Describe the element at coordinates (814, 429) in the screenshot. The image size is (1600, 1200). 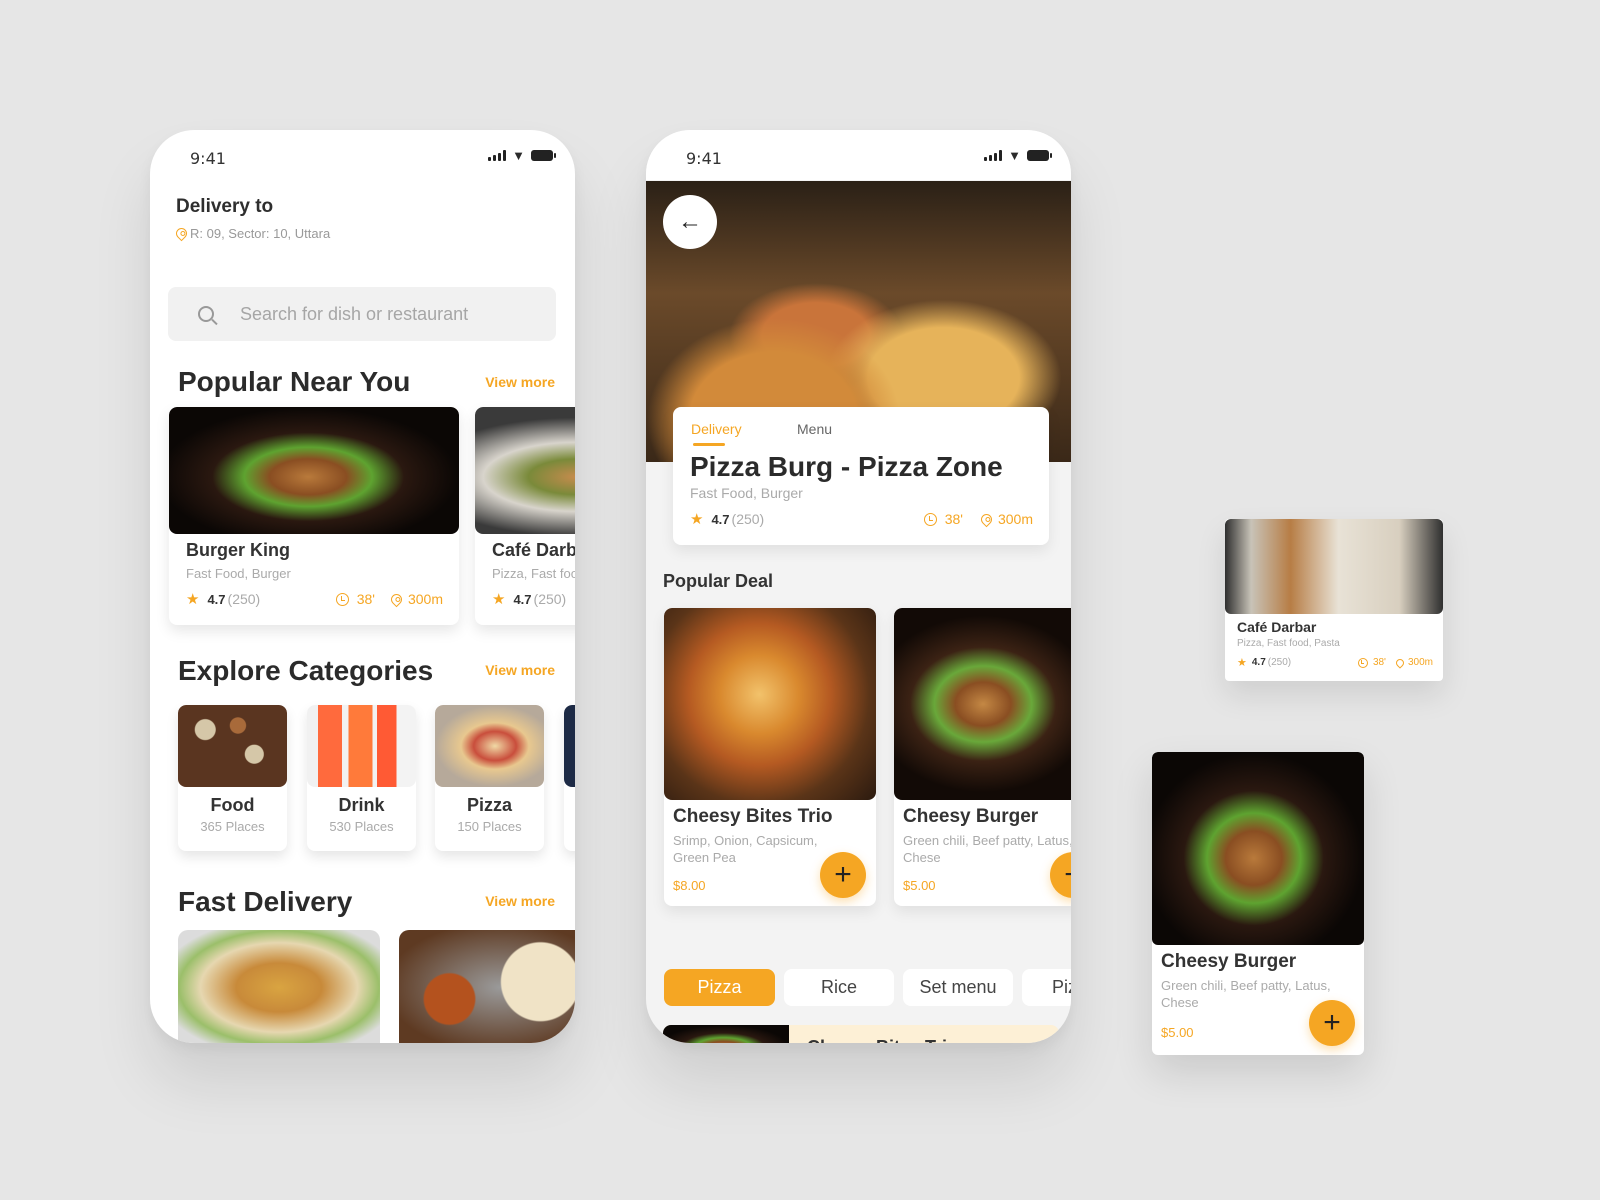
I see `tab-menu: Menu` at that location.